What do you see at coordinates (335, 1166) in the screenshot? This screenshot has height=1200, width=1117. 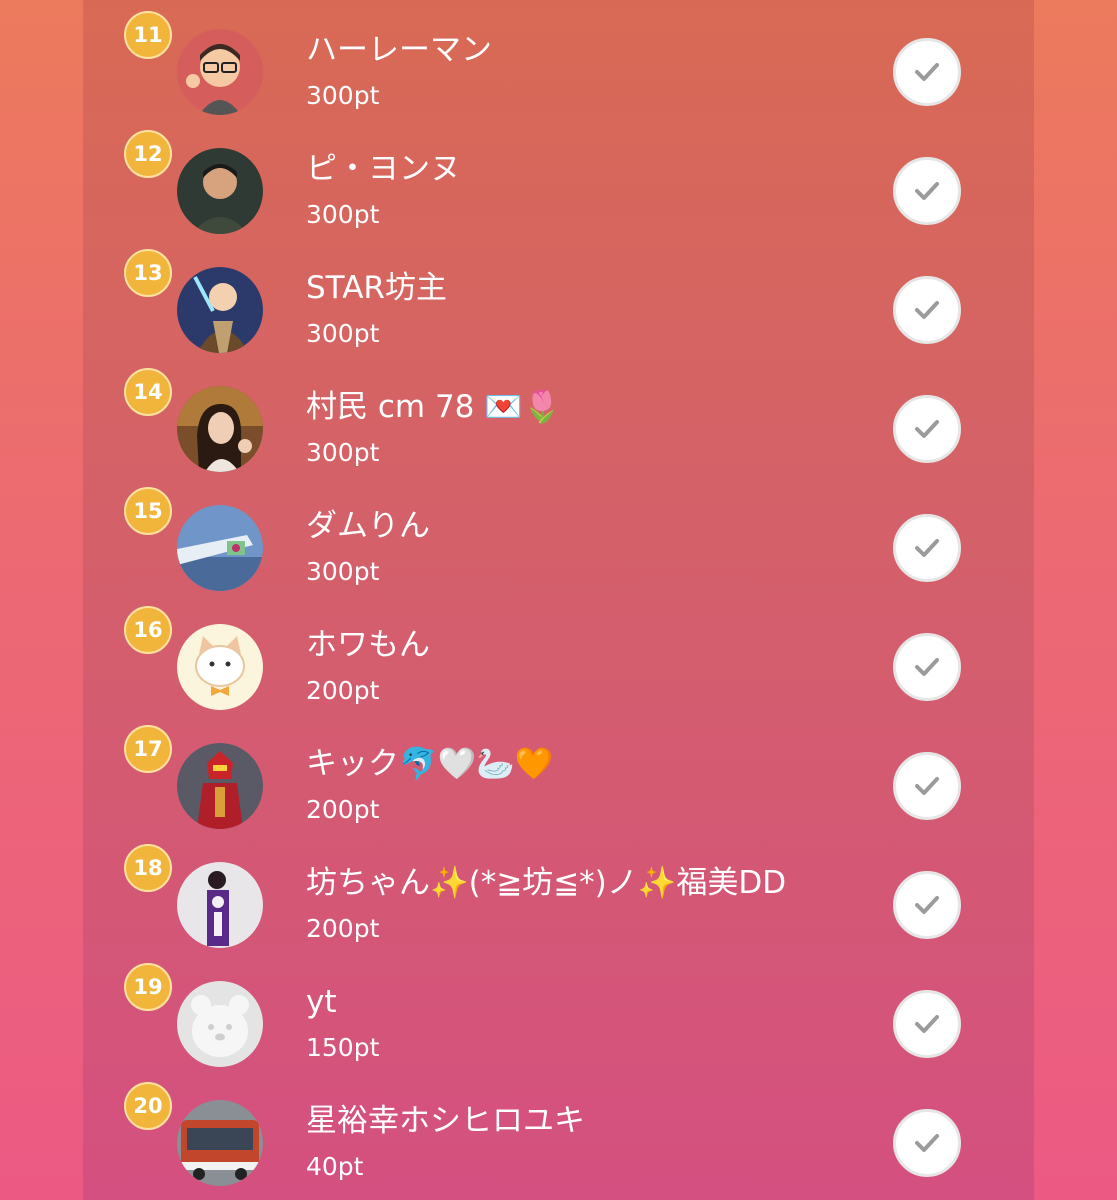 I see `user-points: 40pt` at bounding box center [335, 1166].